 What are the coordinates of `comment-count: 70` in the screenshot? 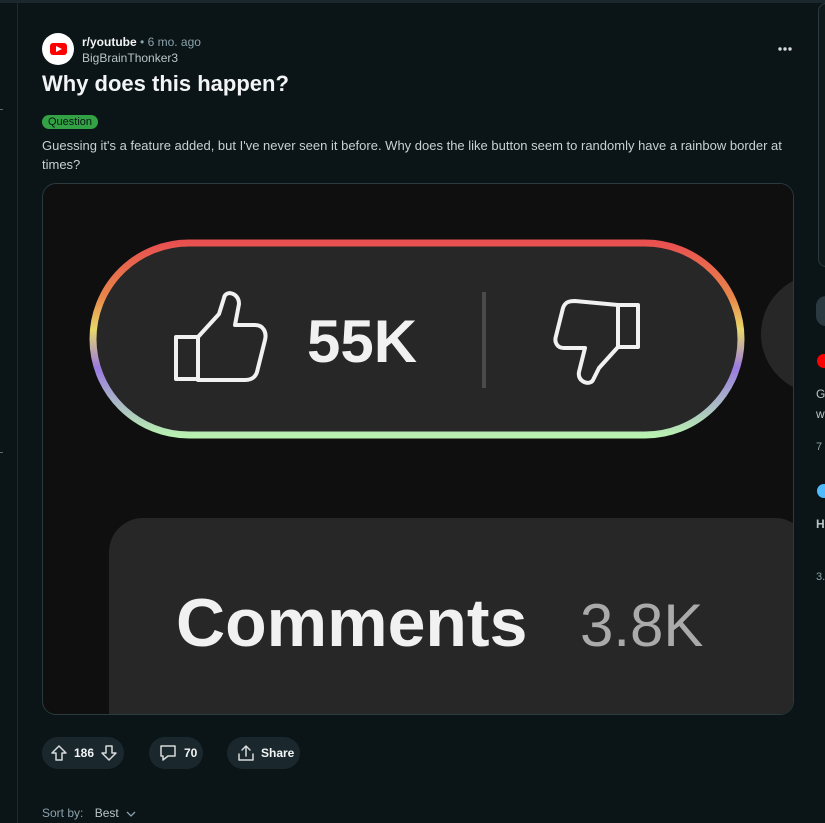 It's located at (191, 753).